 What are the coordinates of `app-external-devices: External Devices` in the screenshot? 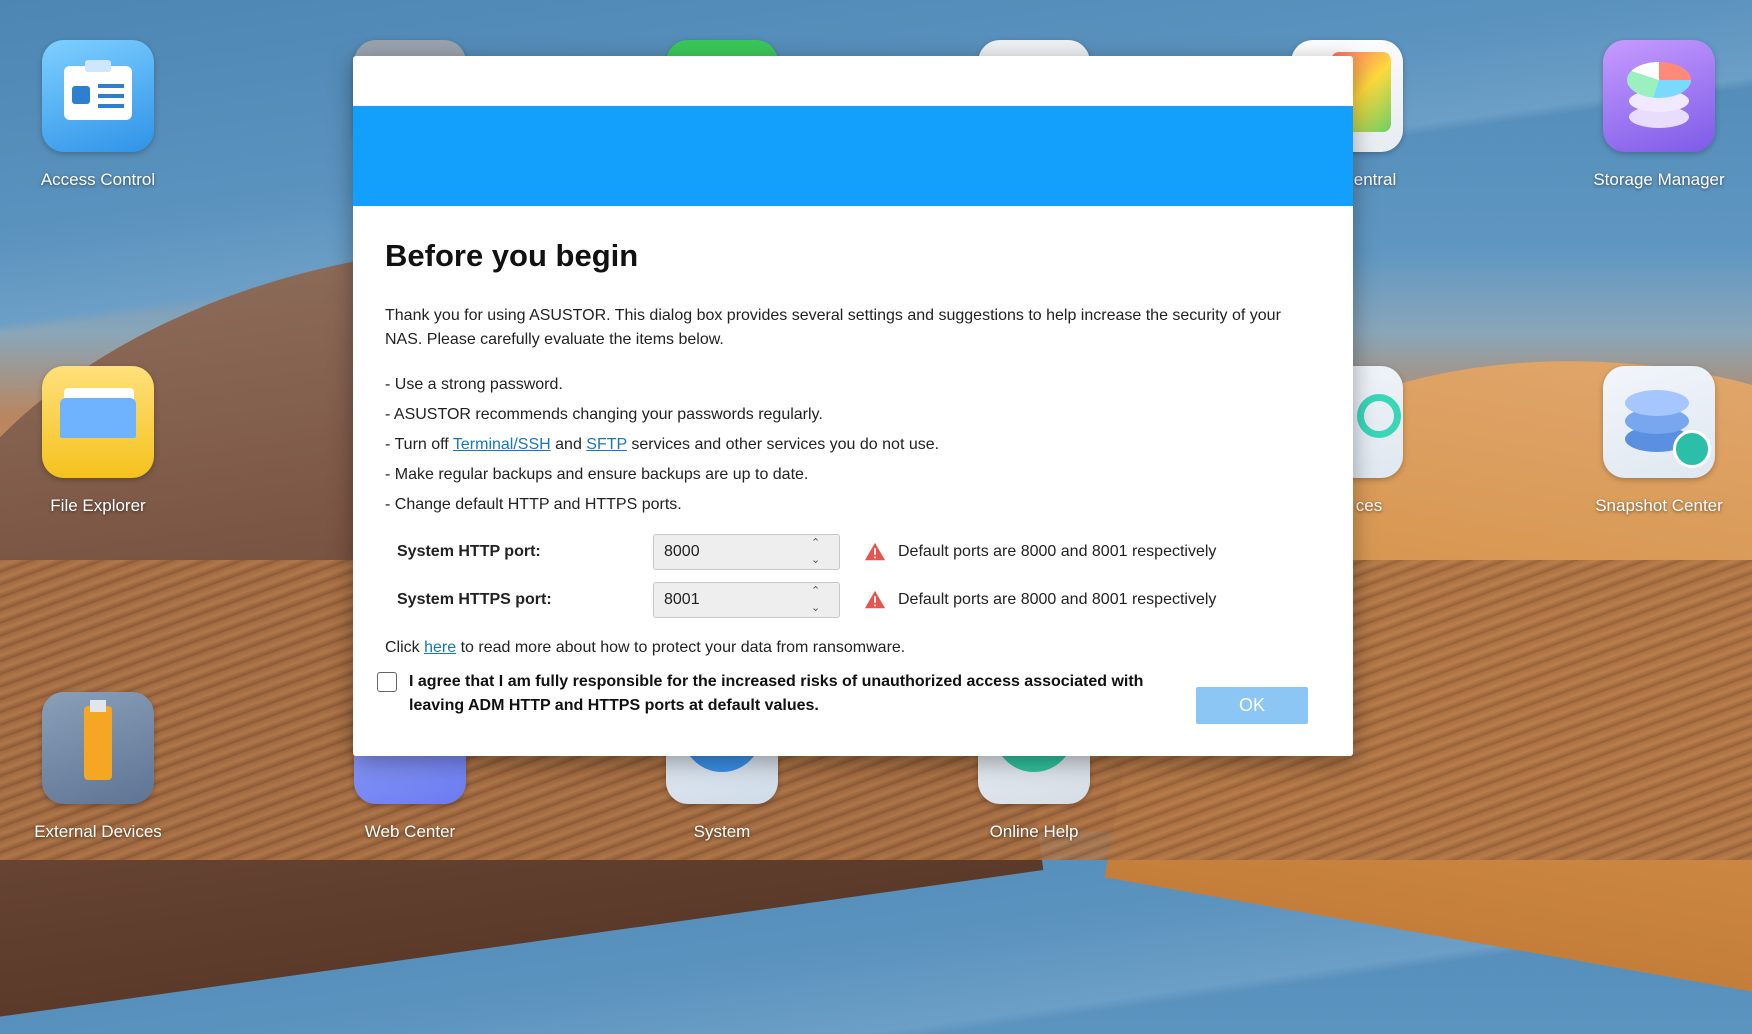 It's located at (98, 767).